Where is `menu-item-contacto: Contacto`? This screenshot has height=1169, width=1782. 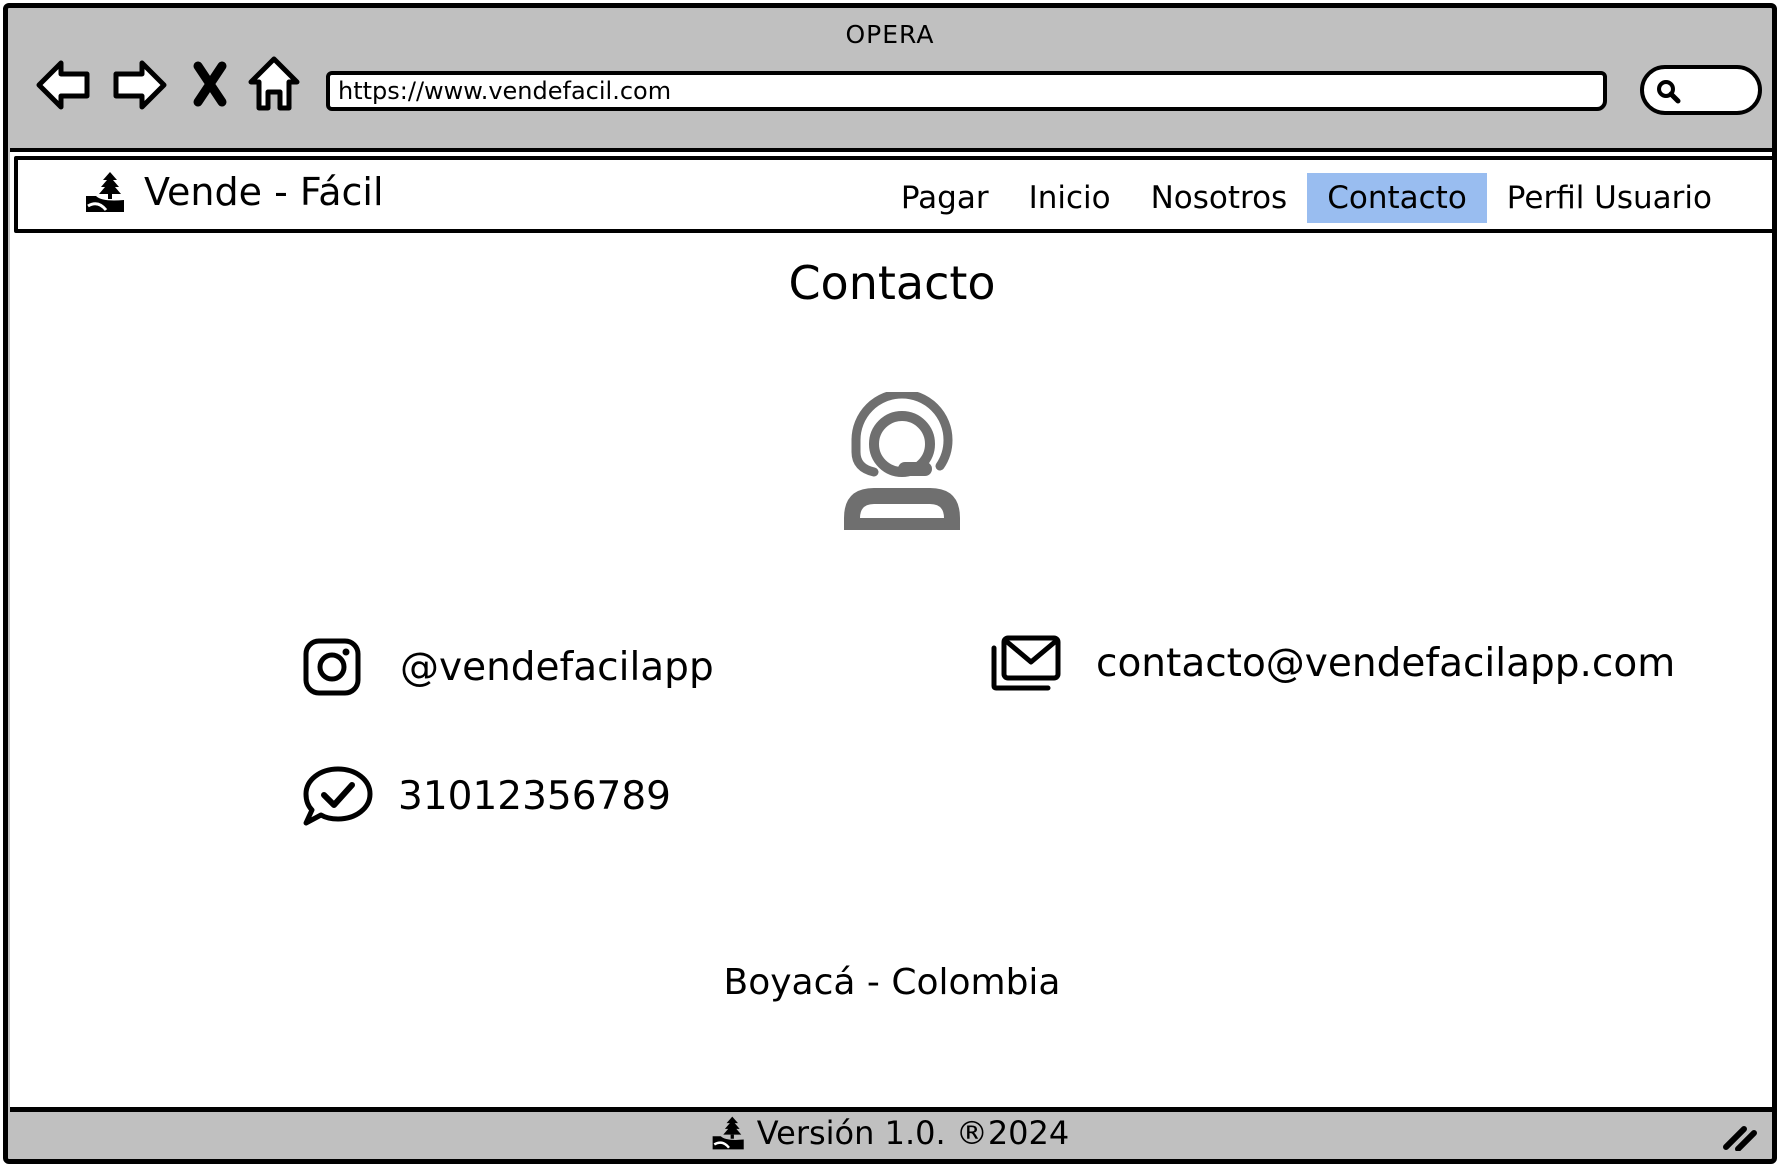
menu-item-contacto: Contacto is located at coordinates (1397, 198).